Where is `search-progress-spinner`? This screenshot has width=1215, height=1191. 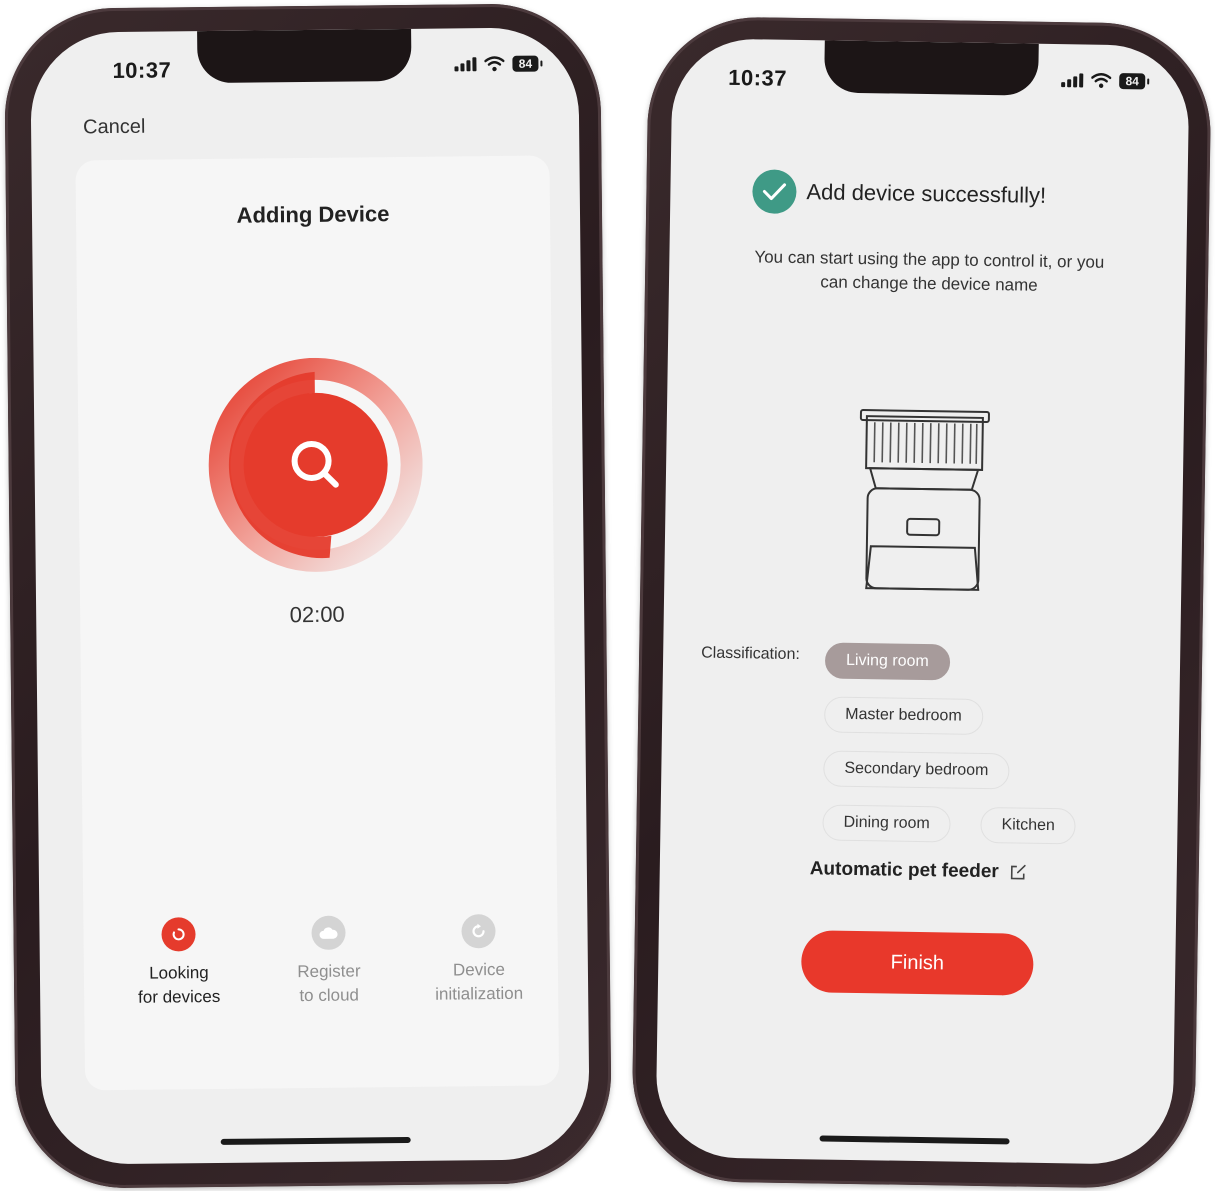
search-progress-spinner is located at coordinates (316, 465).